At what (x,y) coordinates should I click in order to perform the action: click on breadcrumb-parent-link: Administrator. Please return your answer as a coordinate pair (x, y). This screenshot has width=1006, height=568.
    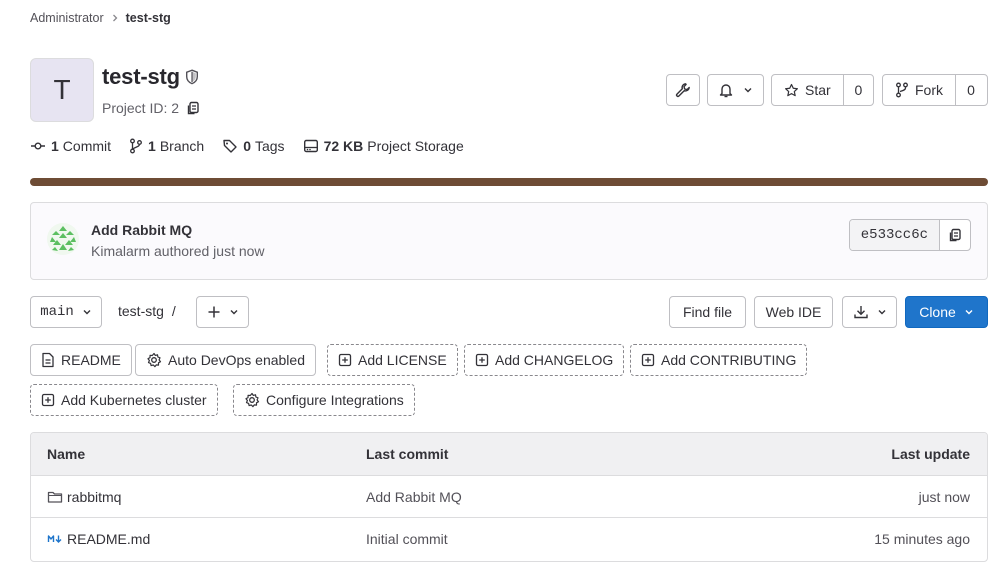
    Looking at the image, I should click on (67, 18).